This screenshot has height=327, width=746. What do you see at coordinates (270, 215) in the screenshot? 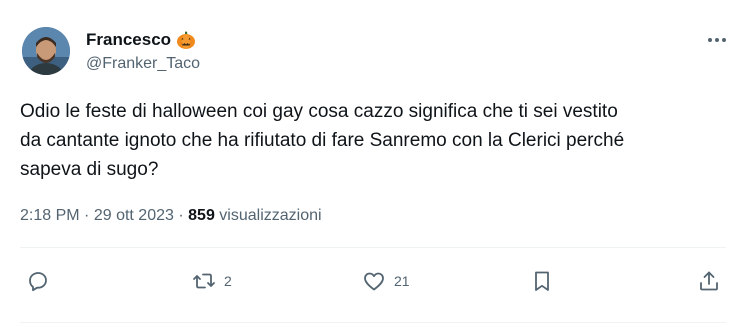
I see `views-label: visualizzazioni` at bounding box center [270, 215].